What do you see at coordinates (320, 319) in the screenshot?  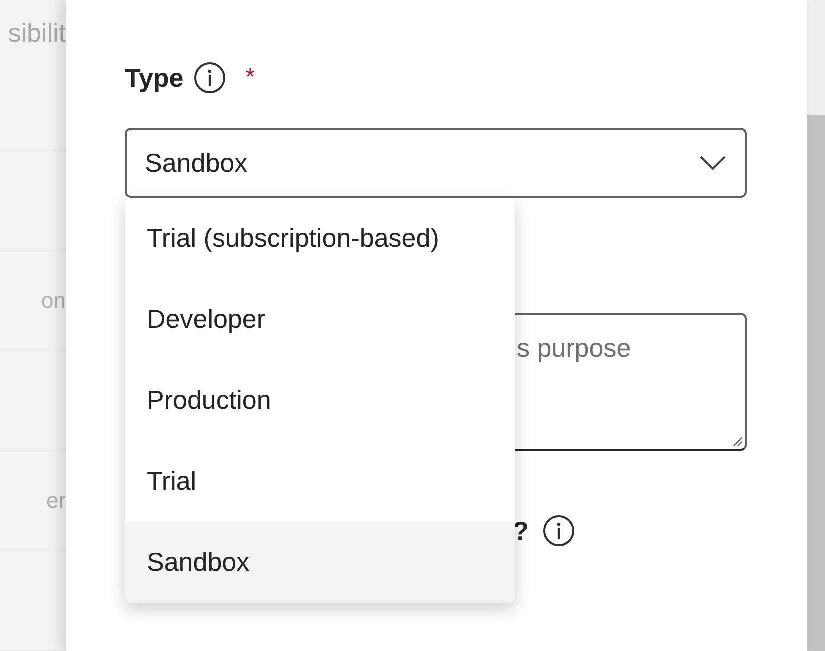 I see `dropdown-option: Developer` at bounding box center [320, 319].